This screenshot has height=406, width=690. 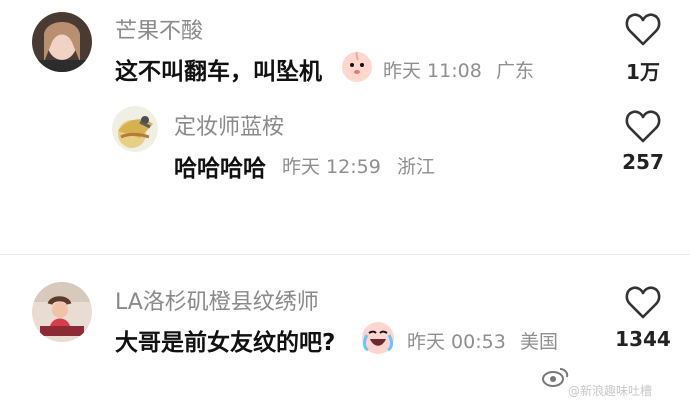 What do you see at coordinates (159, 29) in the screenshot?
I see `username: 芒果不酸` at bounding box center [159, 29].